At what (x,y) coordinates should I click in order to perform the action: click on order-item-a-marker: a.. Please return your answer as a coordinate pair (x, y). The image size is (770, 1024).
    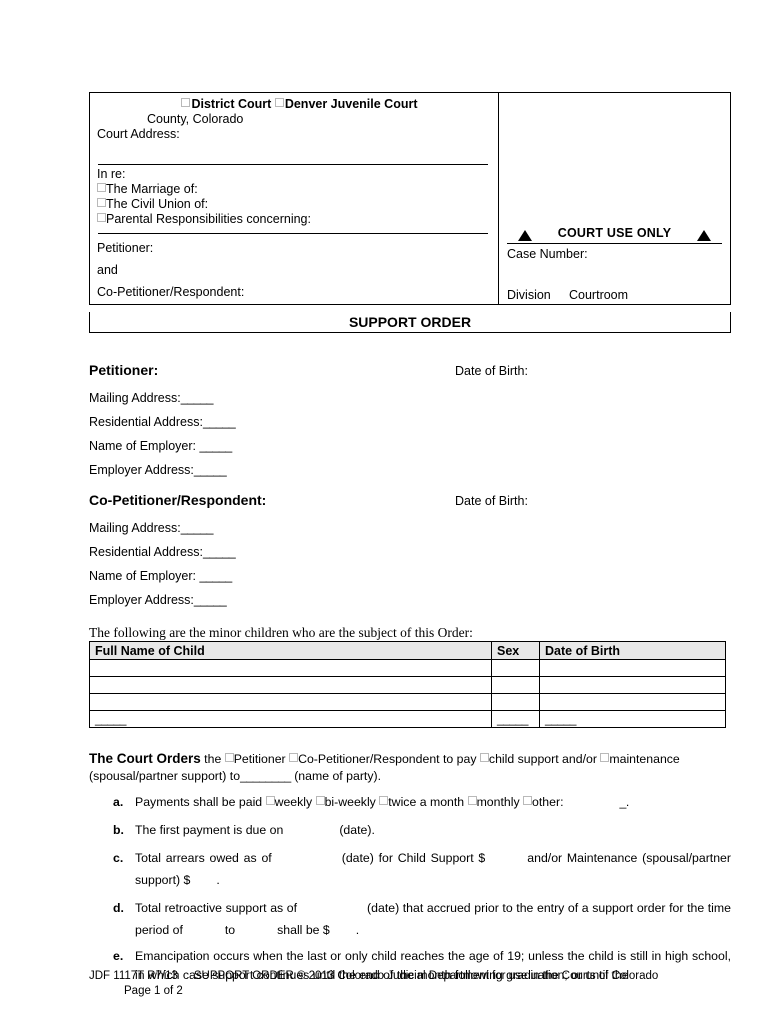
    Looking at the image, I should click on (118, 802).